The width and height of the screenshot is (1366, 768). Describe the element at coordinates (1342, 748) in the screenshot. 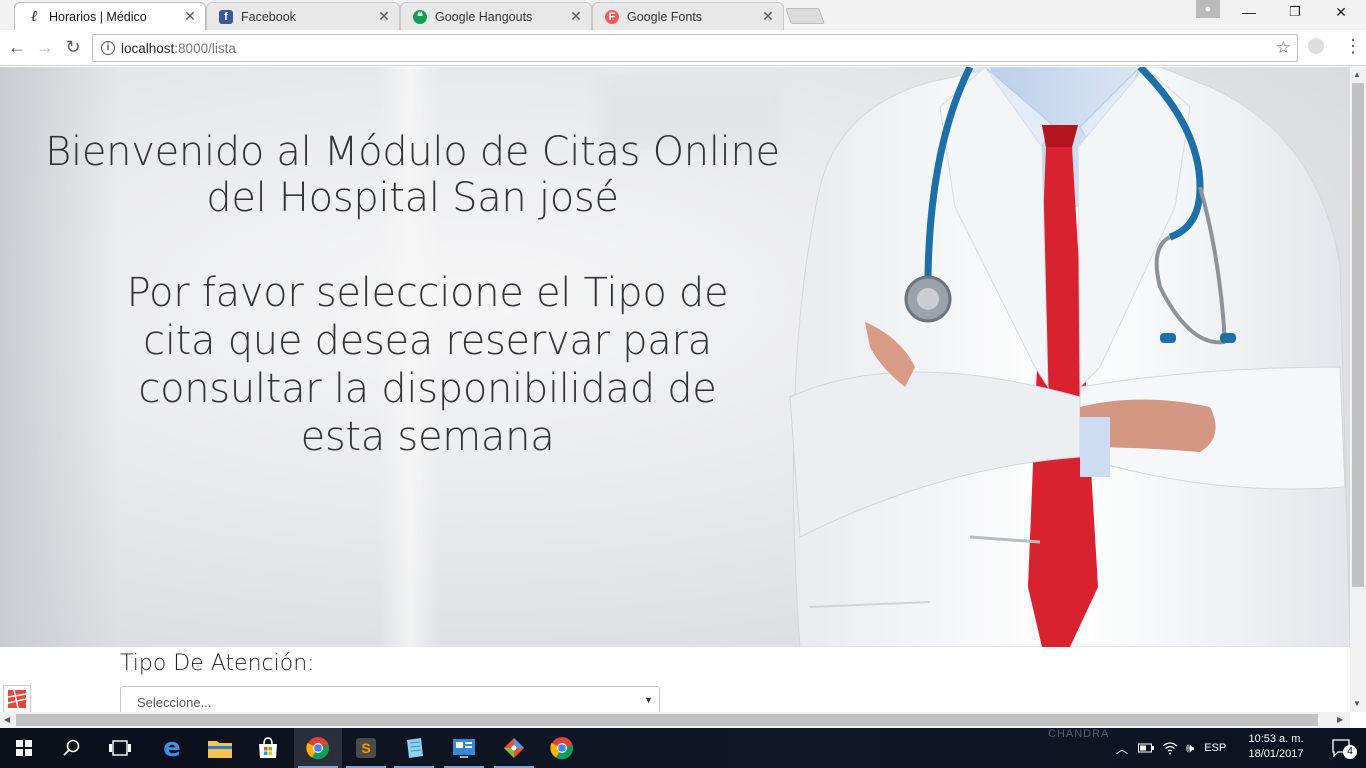

I see `action-center-icon: 4` at that location.